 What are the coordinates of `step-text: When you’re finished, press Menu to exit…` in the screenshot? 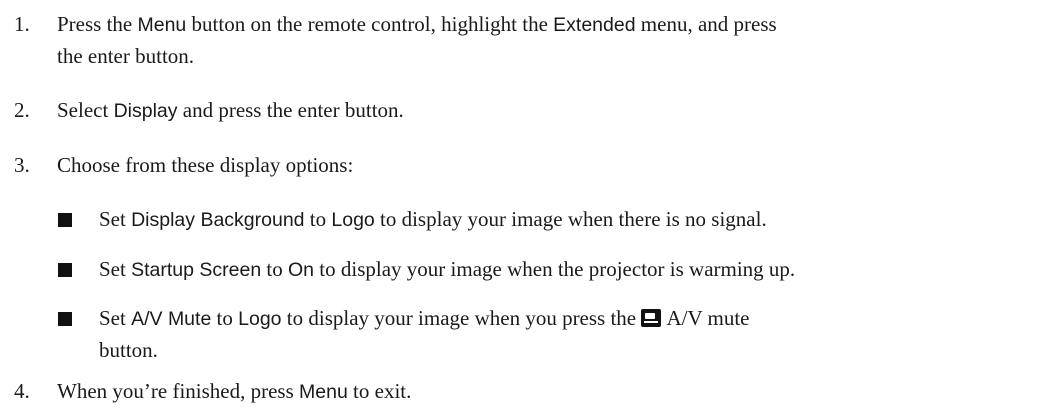 It's located at (234, 391).